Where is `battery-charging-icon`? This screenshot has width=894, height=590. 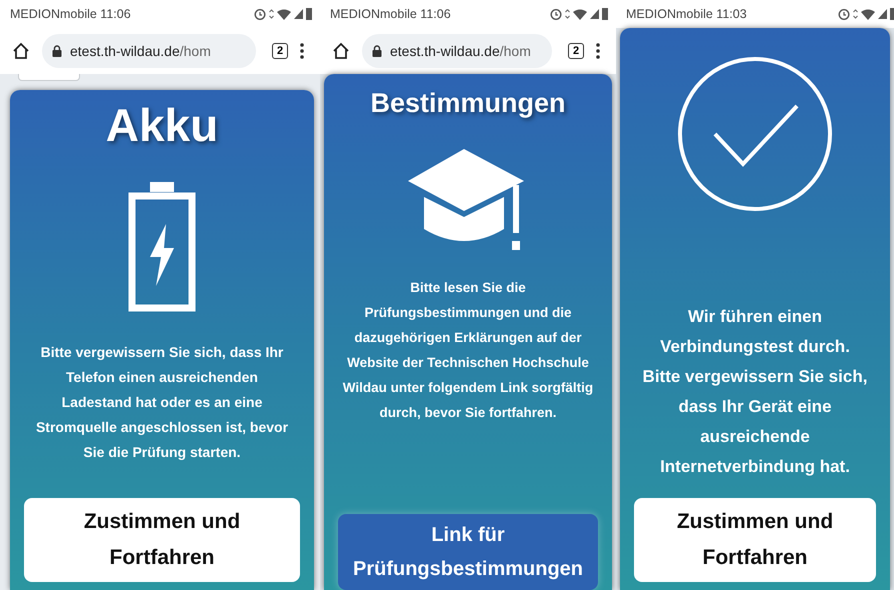
battery-charging-icon is located at coordinates (162, 247).